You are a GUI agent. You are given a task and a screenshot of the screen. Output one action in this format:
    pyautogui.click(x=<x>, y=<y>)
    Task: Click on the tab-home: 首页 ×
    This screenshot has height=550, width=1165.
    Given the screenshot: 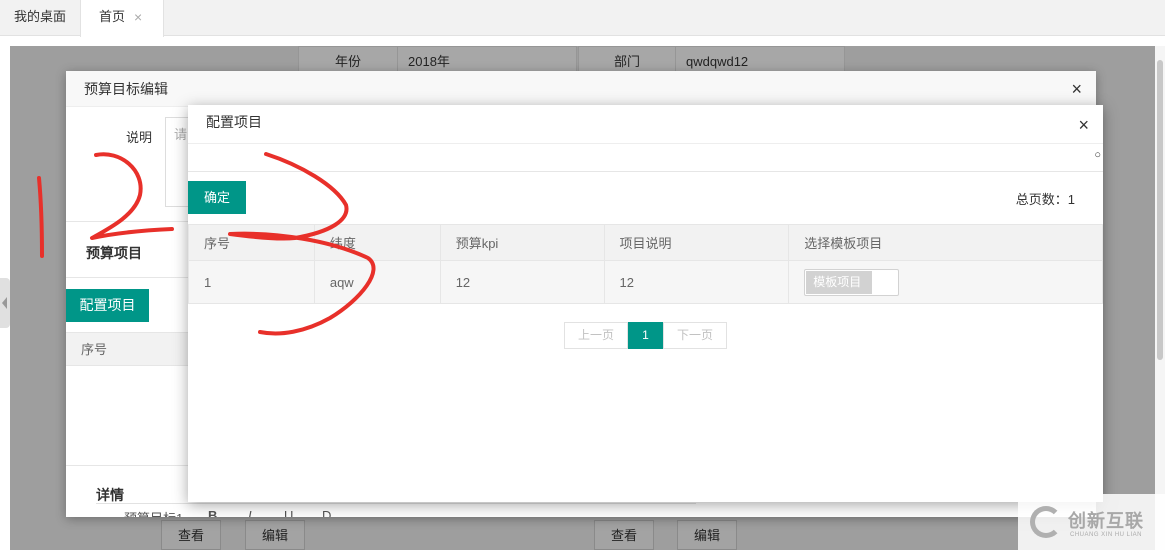 What is the action you would take?
    pyautogui.click(x=122, y=18)
    